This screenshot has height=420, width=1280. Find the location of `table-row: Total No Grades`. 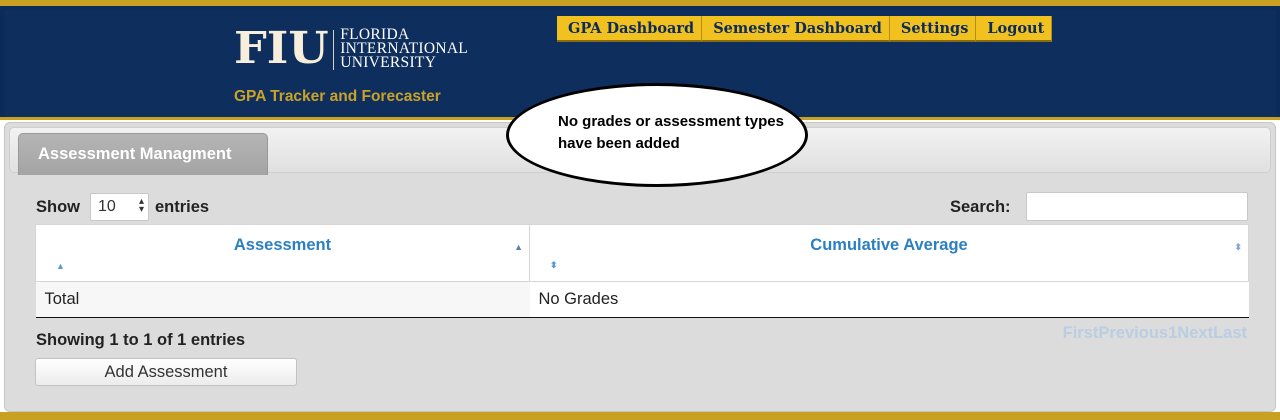

table-row: Total No Grades is located at coordinates (642, 299).